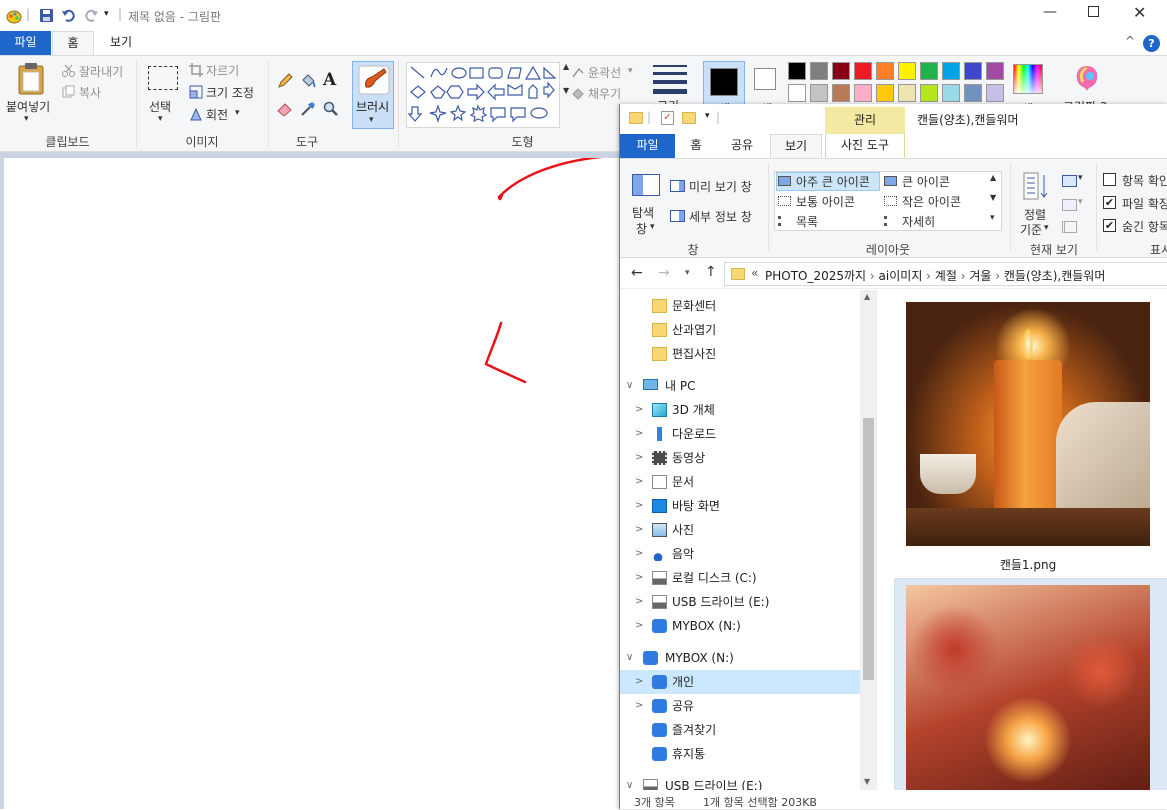  Describe the element at coordinates (331, 109) in the screenshot. I see `magnifier-icon` at that location.